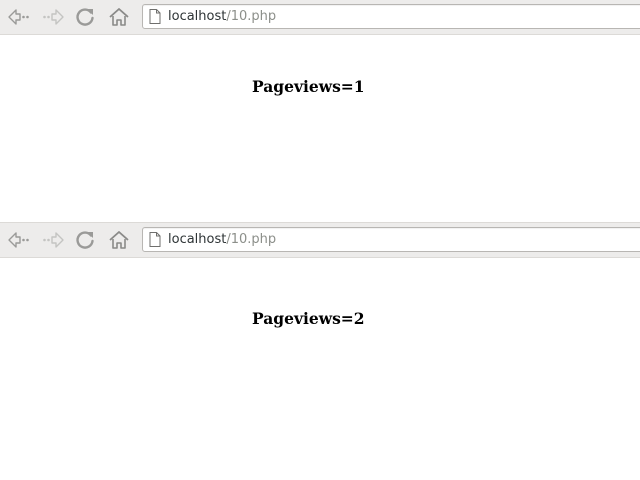 The width and height of the screenshot is (640, 480). Describe the element at coordinates (308, 86) in the screenshot. I see `pageviews-text: Pageviews=1` at that location.